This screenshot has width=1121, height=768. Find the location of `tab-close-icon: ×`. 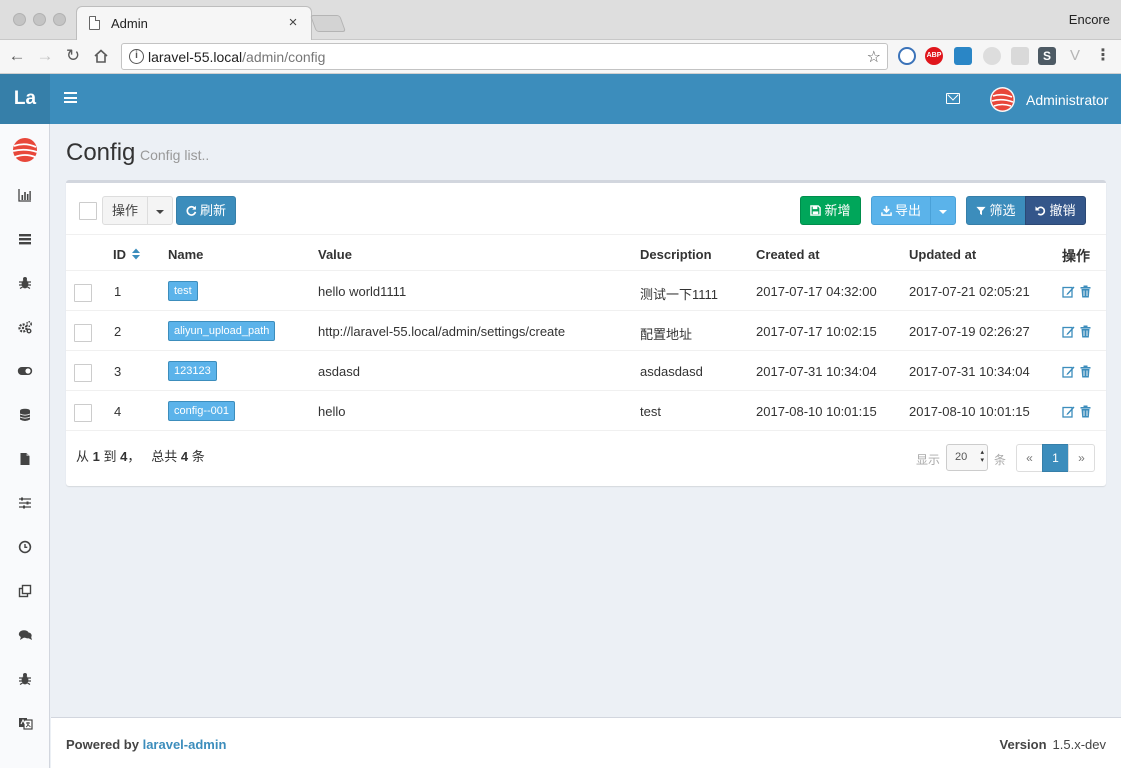

tab-close-icon: × is located at coordinates (293, 22).